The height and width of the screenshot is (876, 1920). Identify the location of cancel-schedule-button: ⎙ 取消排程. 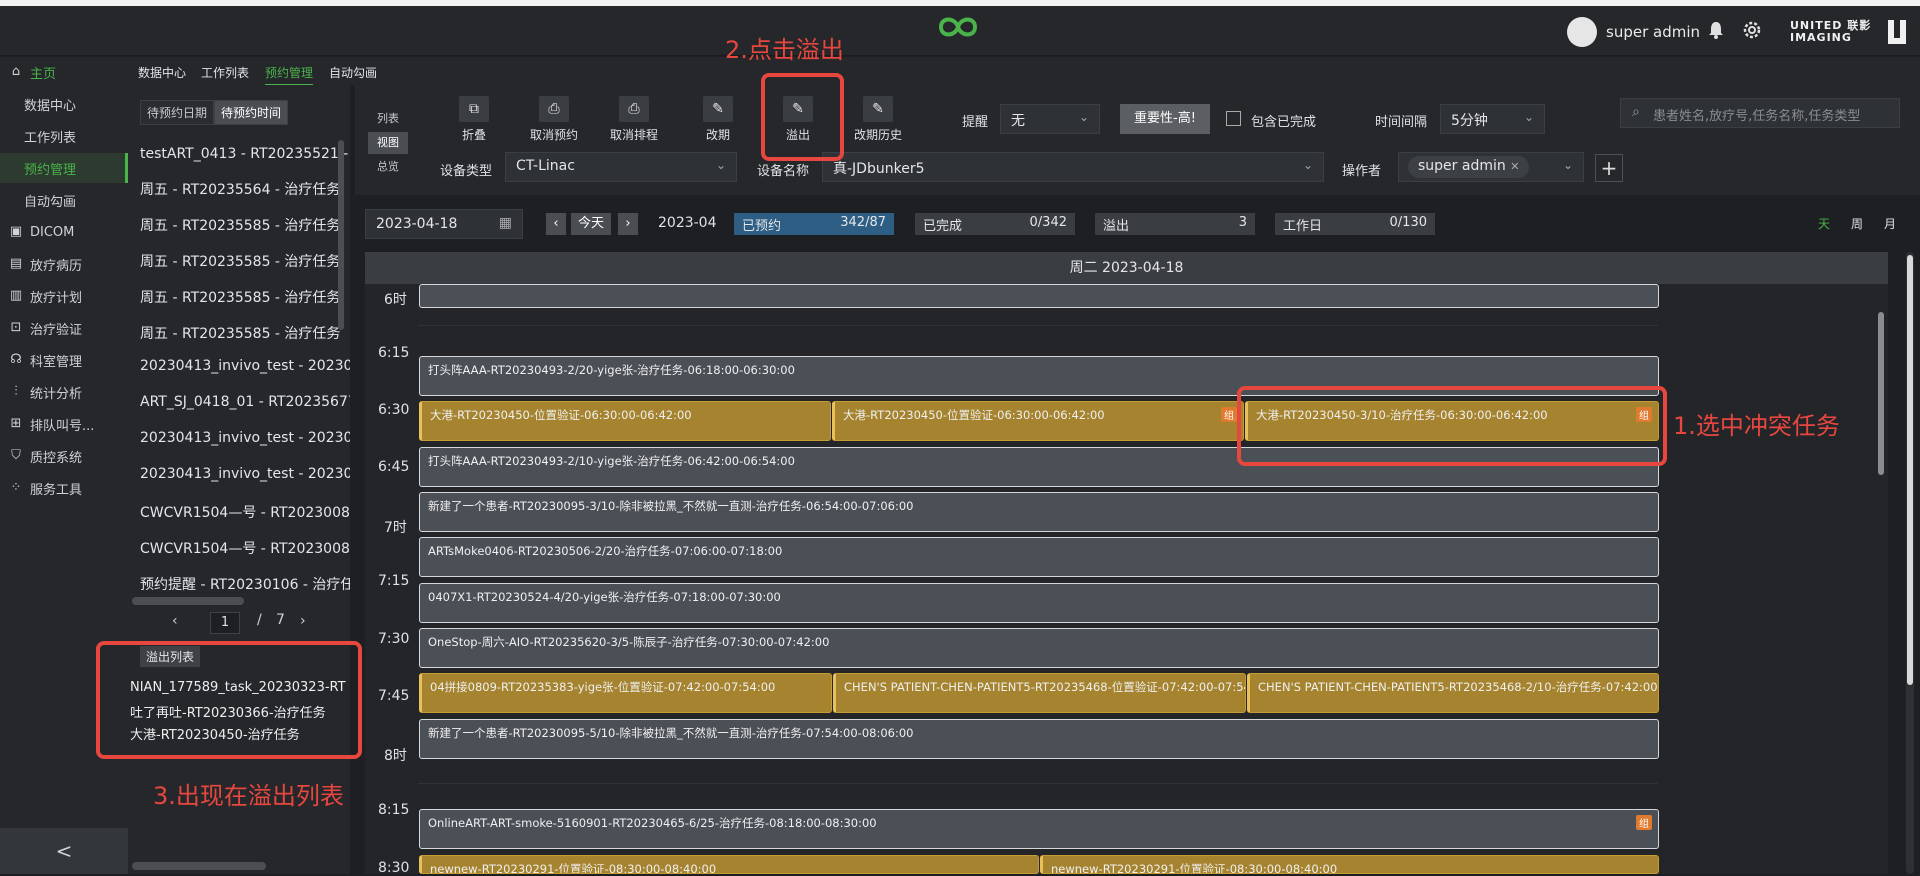
(634, 122).